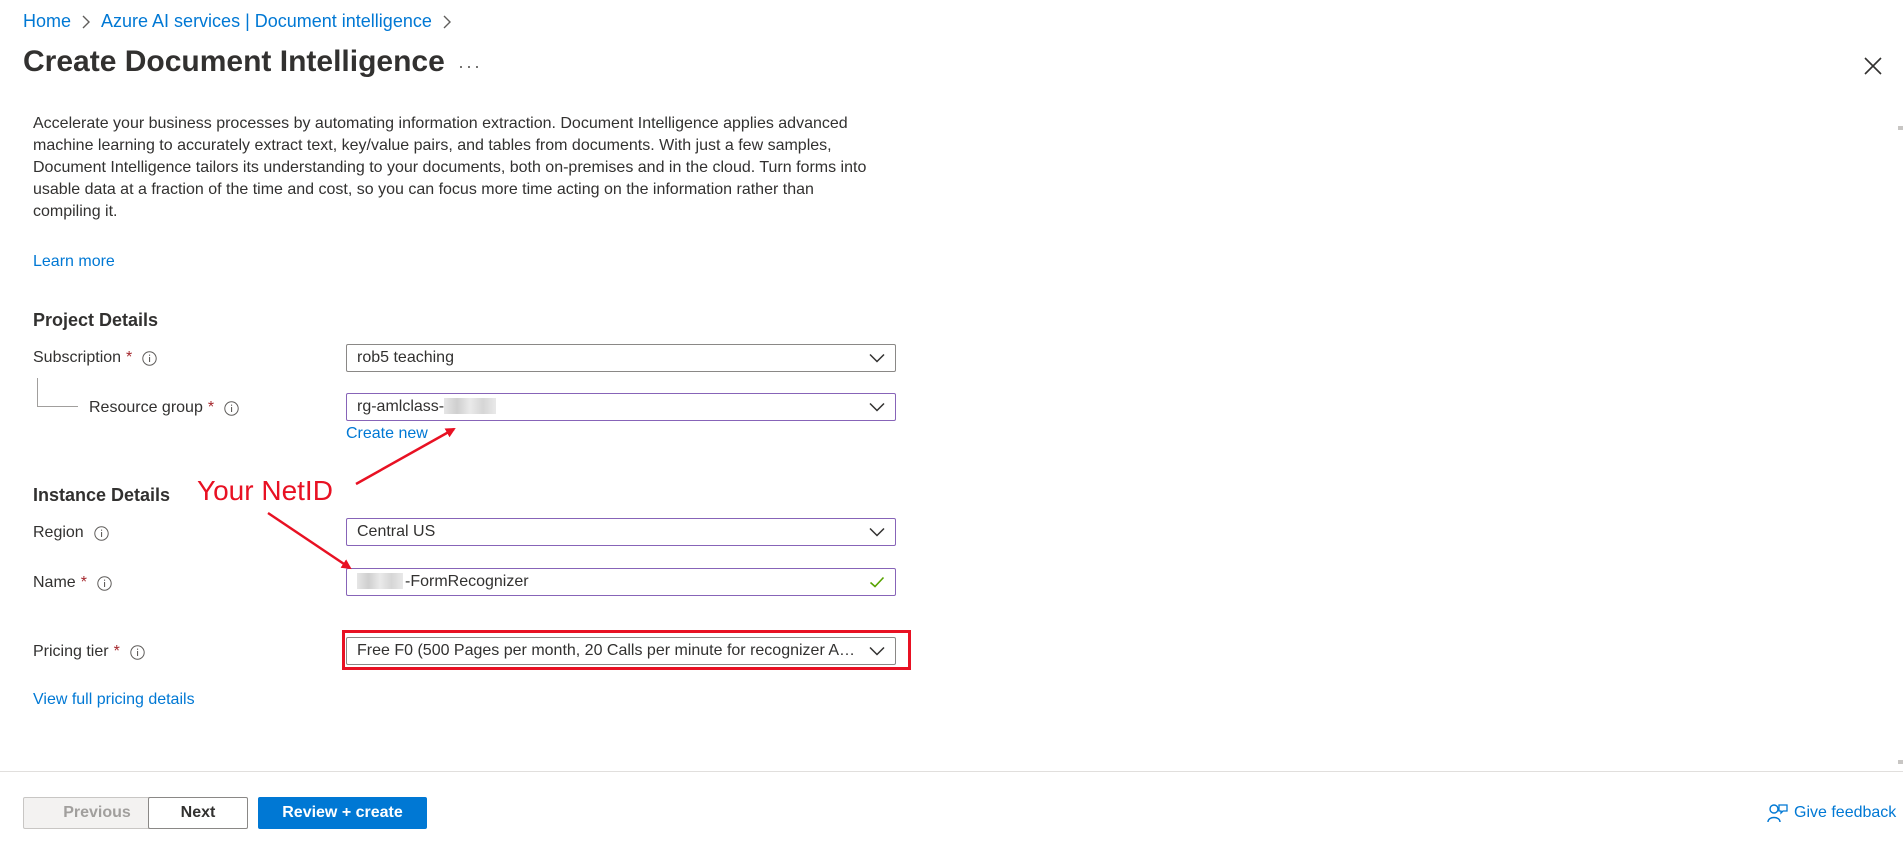  I want to click on view-pricing-link: View full pricing details, so click(114, 700).